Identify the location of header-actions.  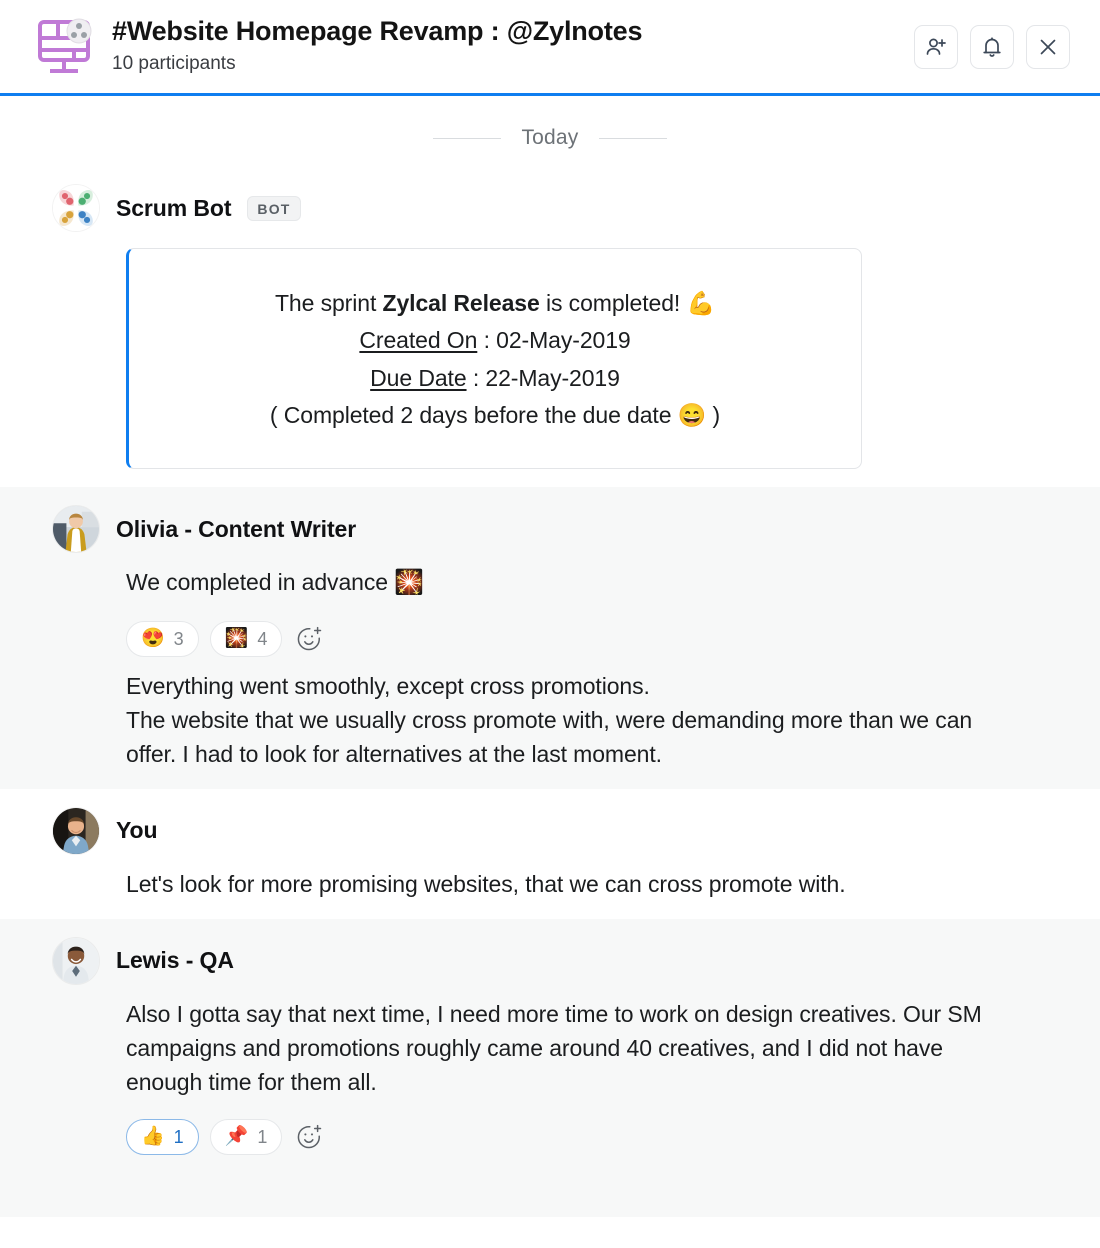
(992, 46).